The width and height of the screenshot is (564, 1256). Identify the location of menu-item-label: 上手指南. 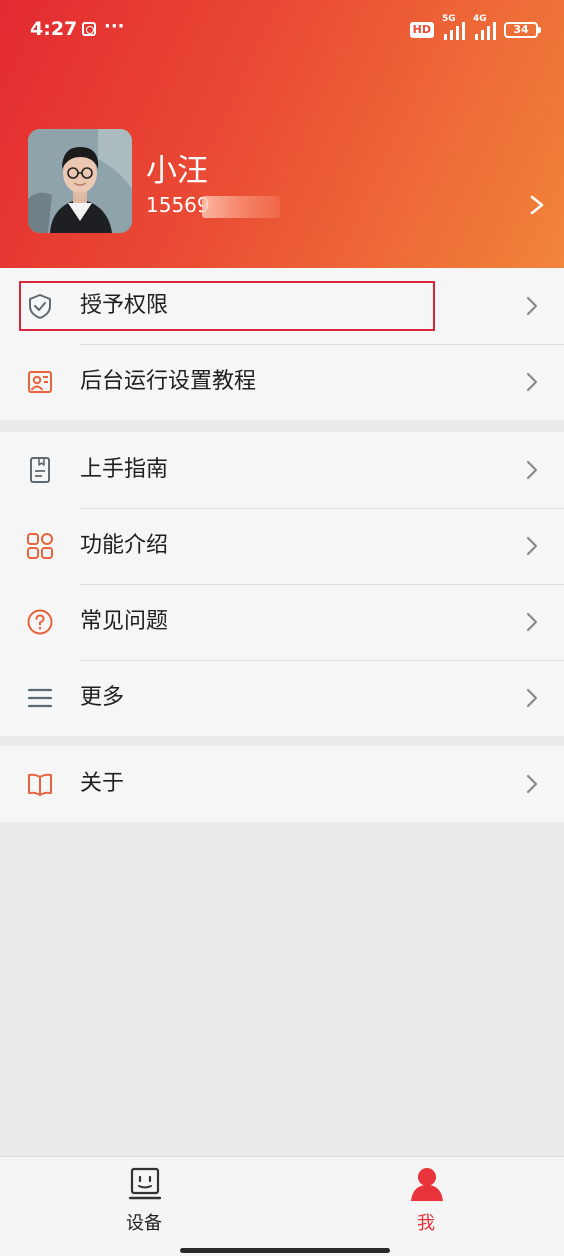
(124, 469).